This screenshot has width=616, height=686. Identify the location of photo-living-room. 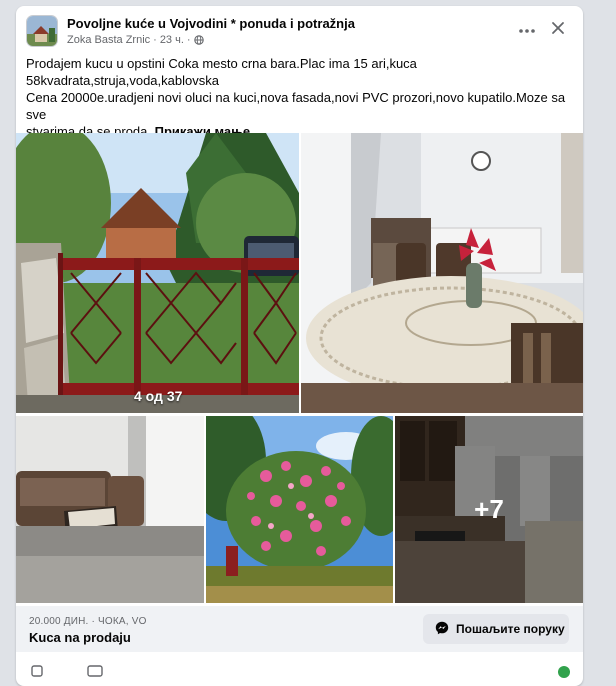
(110, 509).